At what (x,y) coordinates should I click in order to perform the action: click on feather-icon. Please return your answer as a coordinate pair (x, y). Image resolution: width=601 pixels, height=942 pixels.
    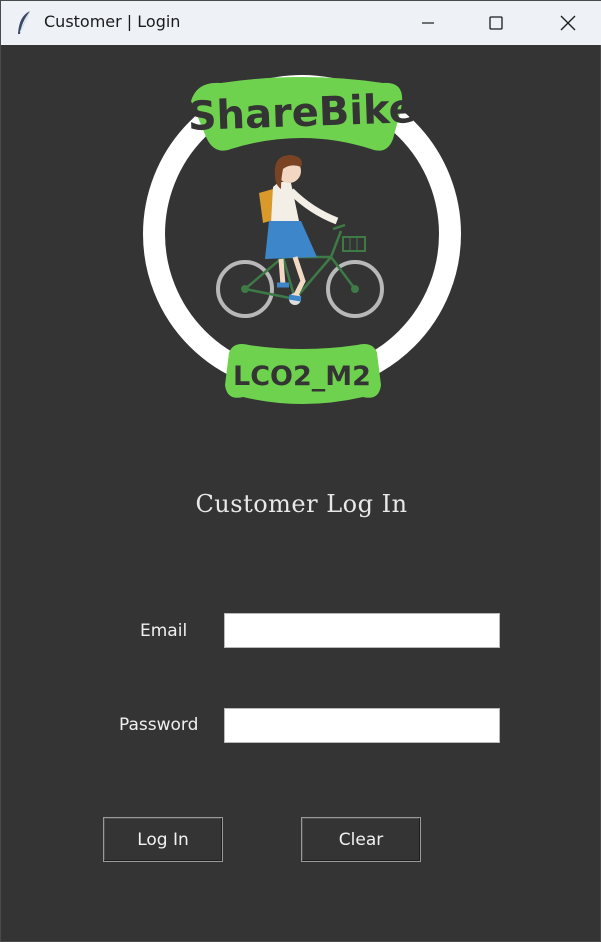
    Looking at the image, I should click on (24, 22).